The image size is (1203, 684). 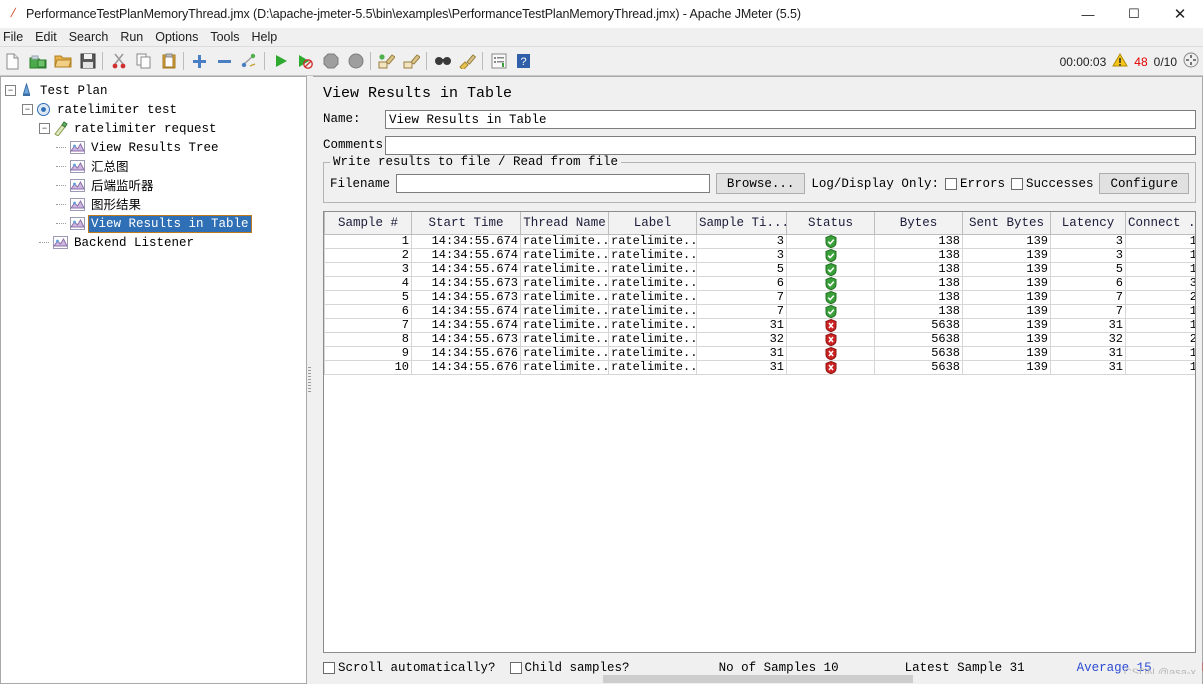 I want to click on save-icon, so click(x=87, y=61).